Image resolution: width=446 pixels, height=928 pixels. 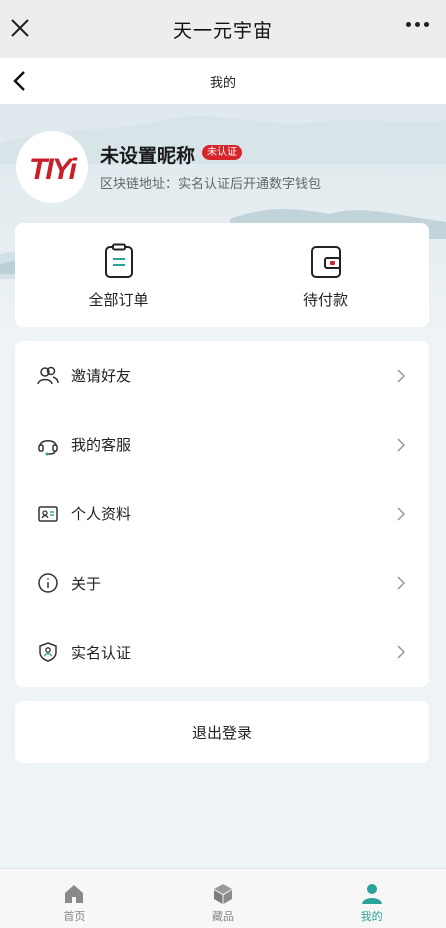 I want to click on menu-item-label: 邀请好友, so click(x=101, y=376).